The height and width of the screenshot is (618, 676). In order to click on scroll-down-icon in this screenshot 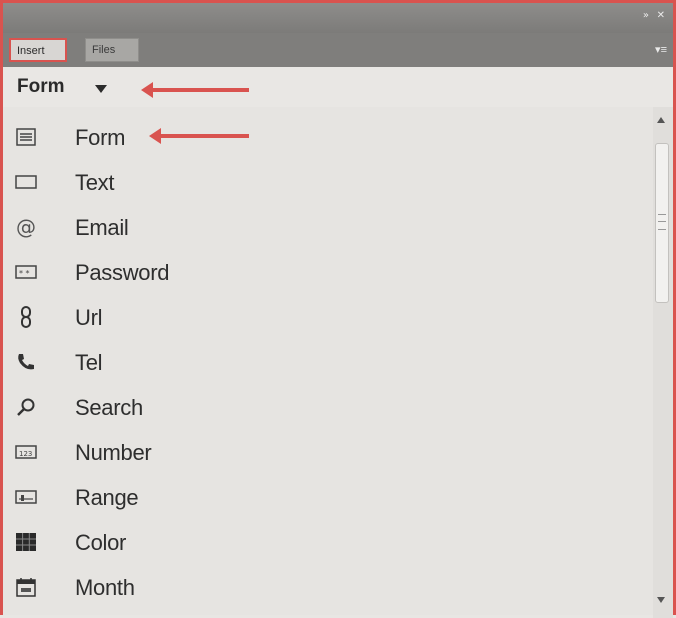, I will do `click(661, 600)`.